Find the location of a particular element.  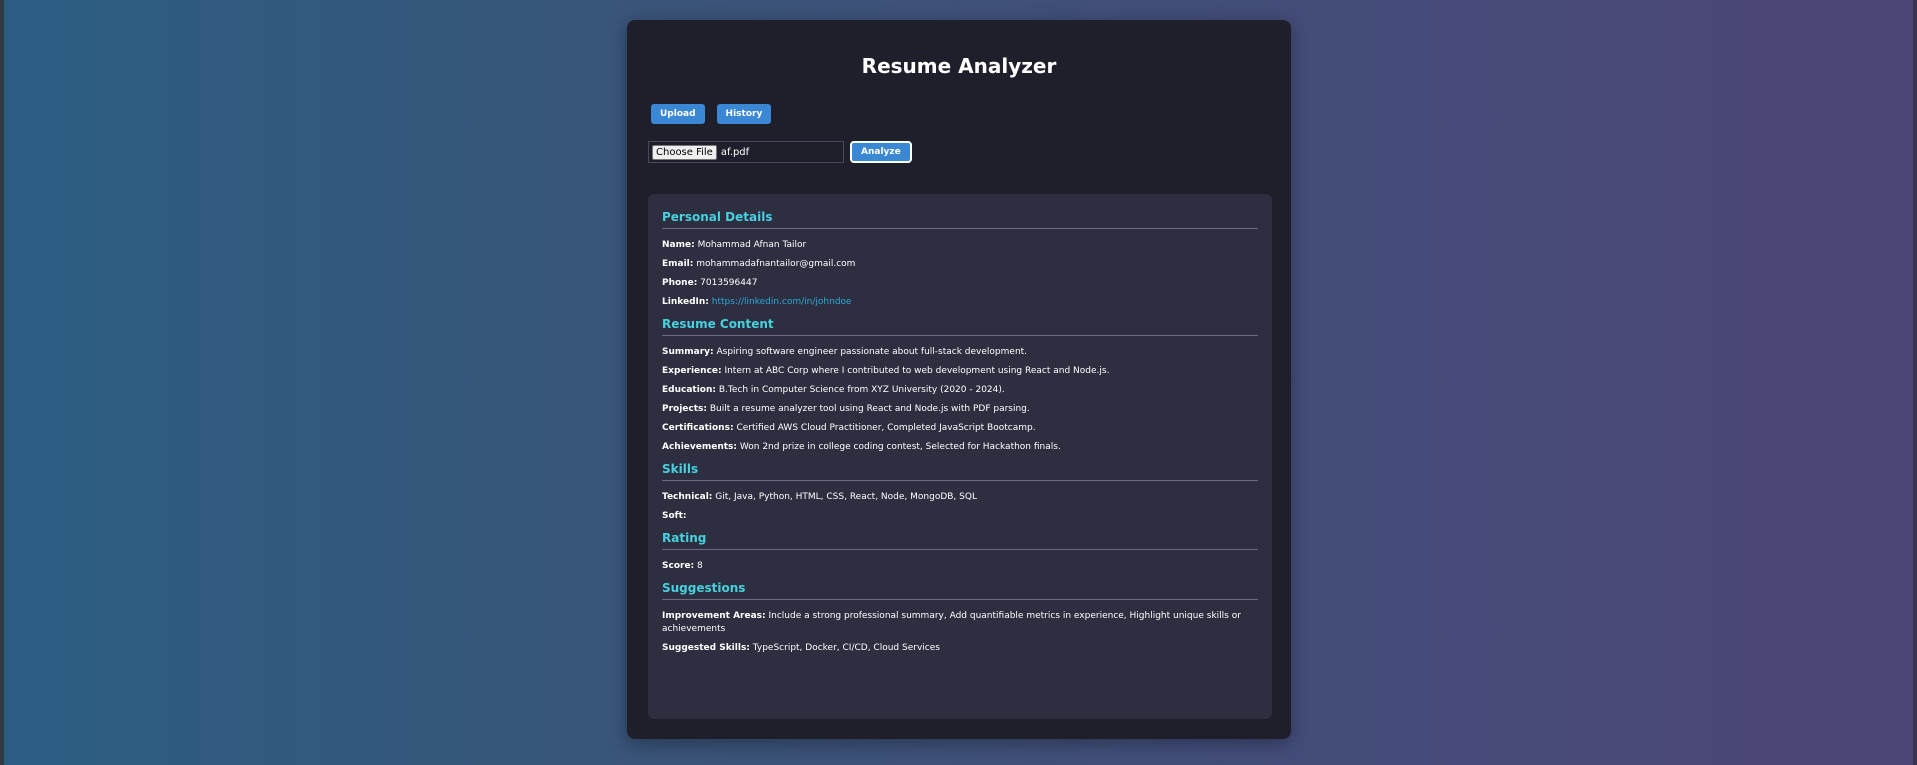

soft-skills-row: Soft: is located at coordinates (674, 516).